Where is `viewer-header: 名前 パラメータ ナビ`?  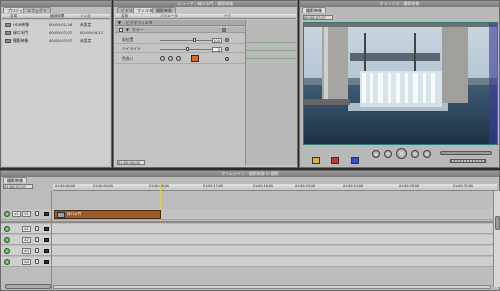
viewer-header: 名前 パラメータ ナビ is located at coordinates (205, 16).